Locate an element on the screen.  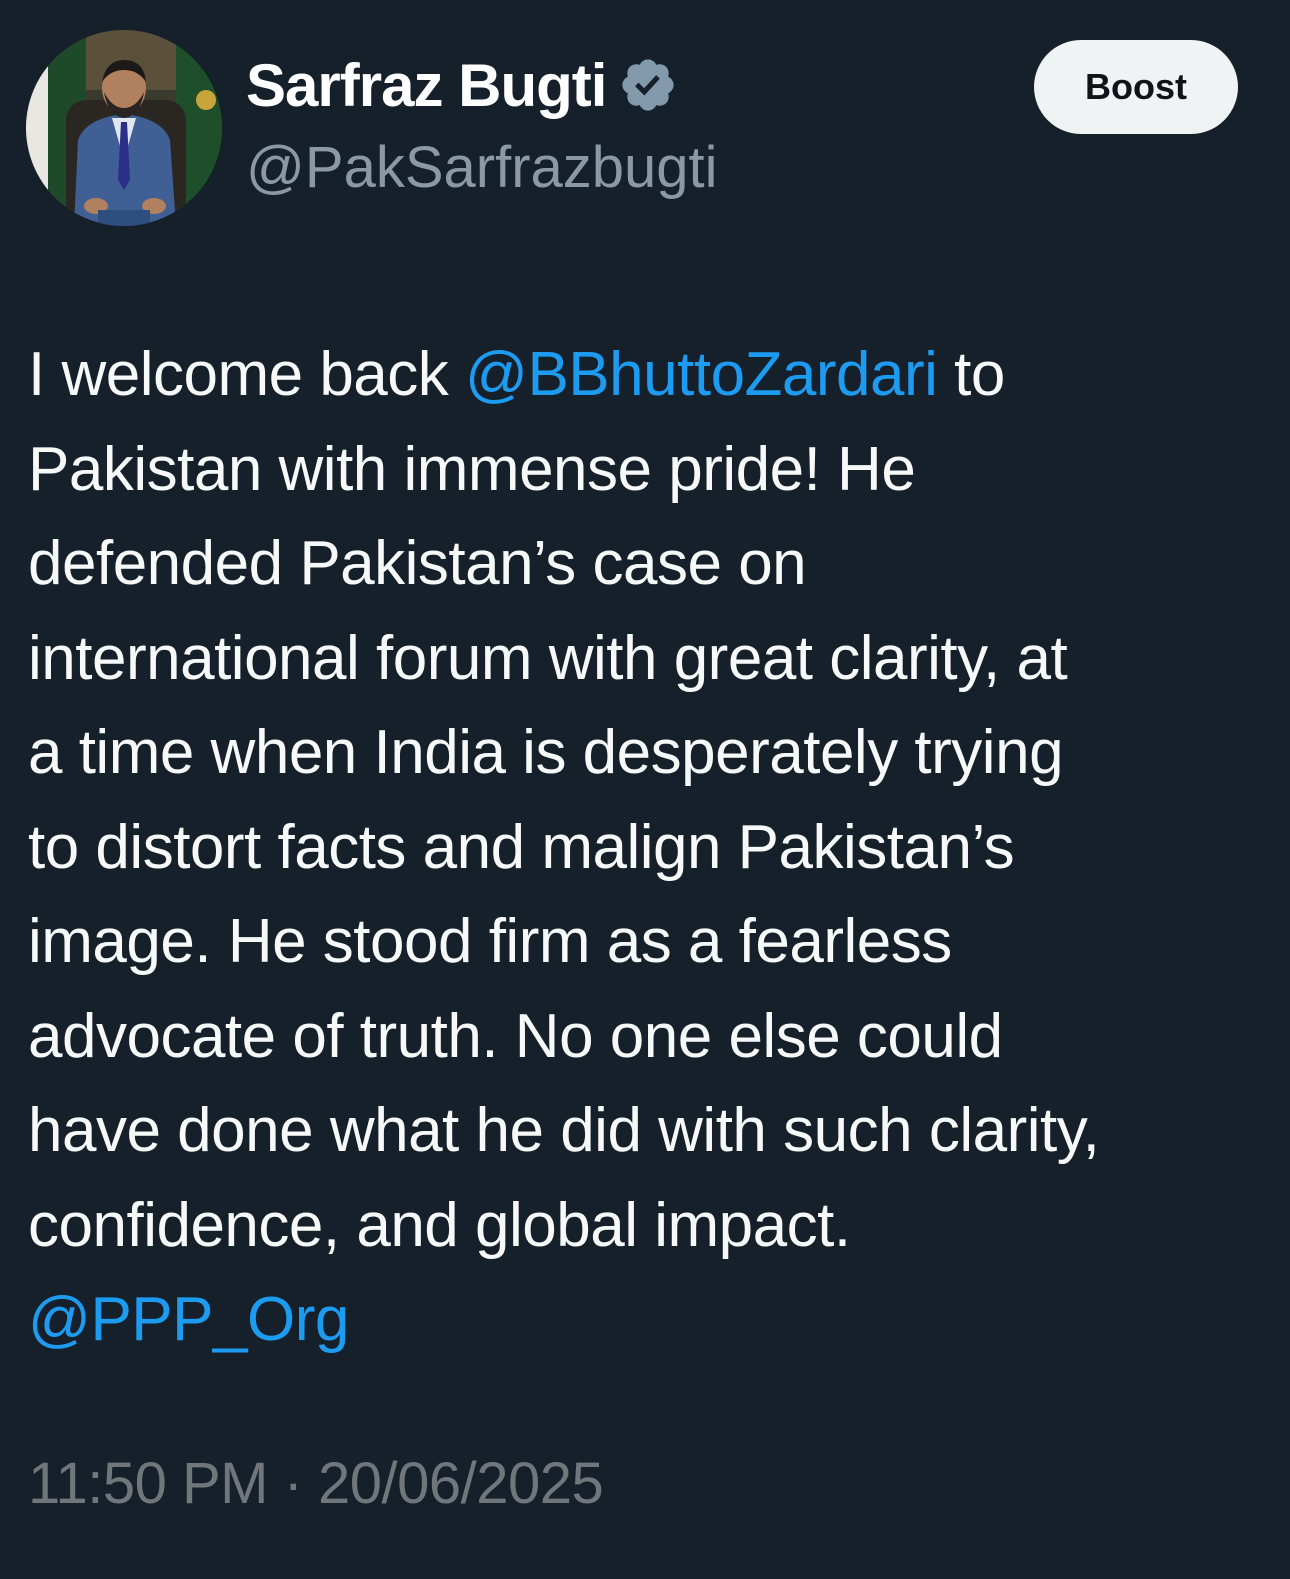
mention-link: @BBhuttoZardari is located at coordinates (701, 374).